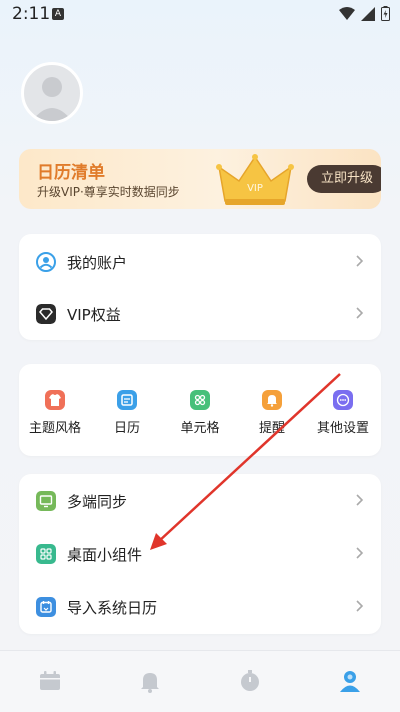 The height and width of the screenshot is (712, 400). I want to click on list-item-desktop-widget: 桌面小组件, so click(200, 554).